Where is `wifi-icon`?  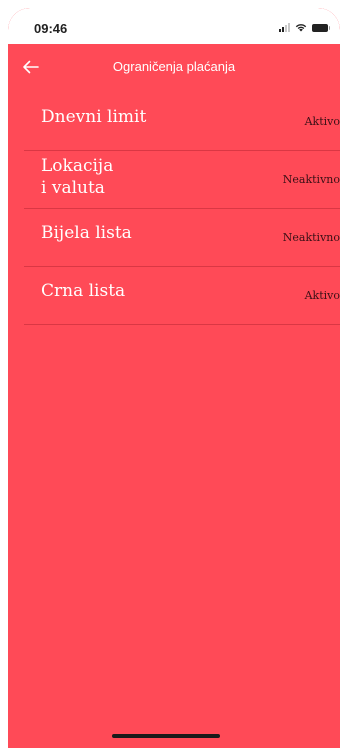 wifi-icon is located at coordinates (301, 27).